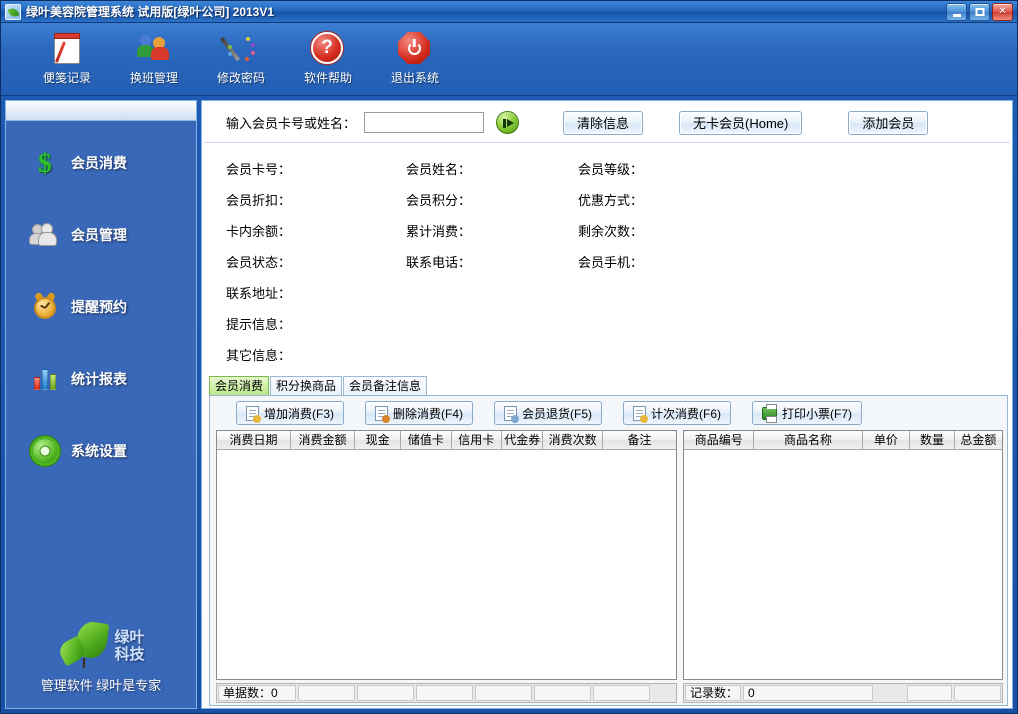  I want to click on toolbar-button-exit: 退出系统, so click(415, 59).